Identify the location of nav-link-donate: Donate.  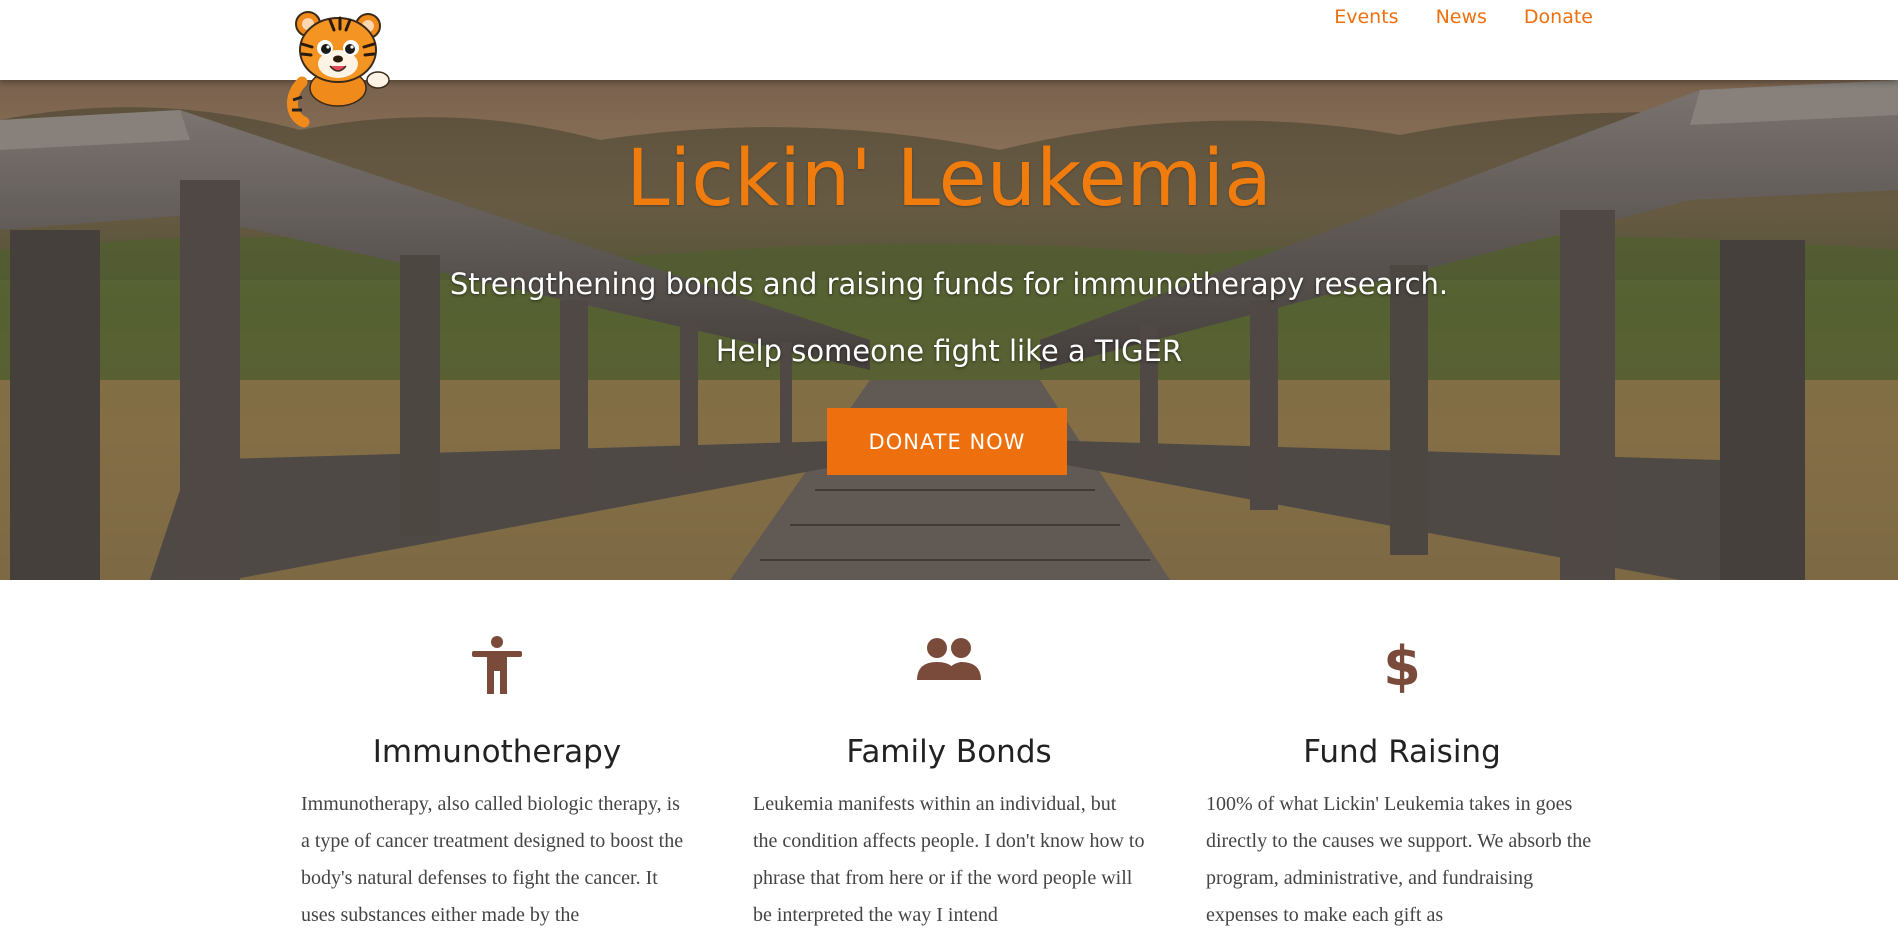
(1558, 17).